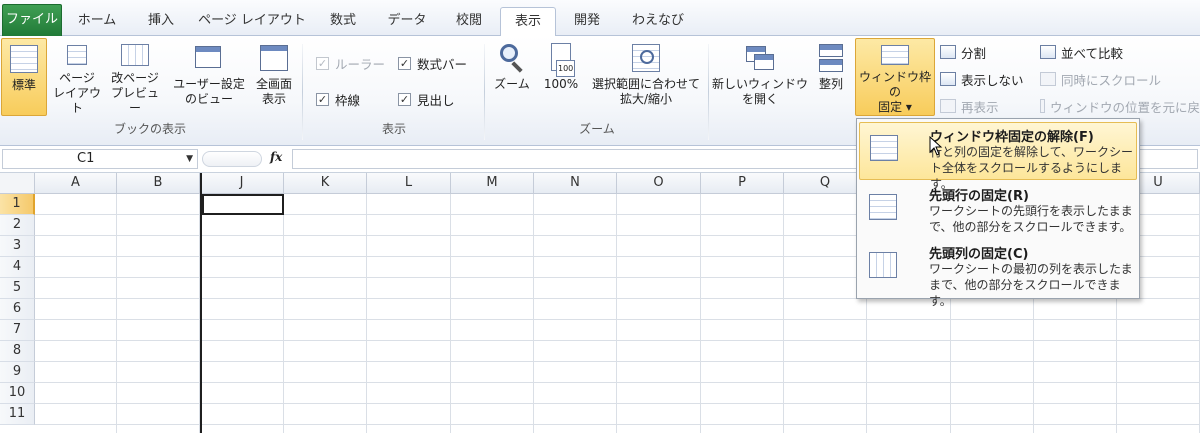 Image resolution: width=1200 pixels, height=433 pixels. Describe the element at coordinates (325, 183) in the screenshot. I see `column-header: K` at that location.